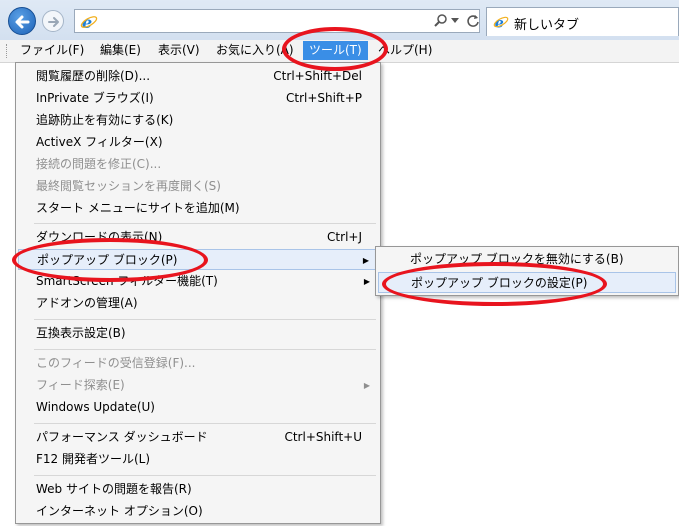  What do you see at coordinates (128, 186) in the screenshot?
I see `menu-item-reopen-session: 最終閲覧セッションを再度開く(S)` at bounding box center [128, 186].